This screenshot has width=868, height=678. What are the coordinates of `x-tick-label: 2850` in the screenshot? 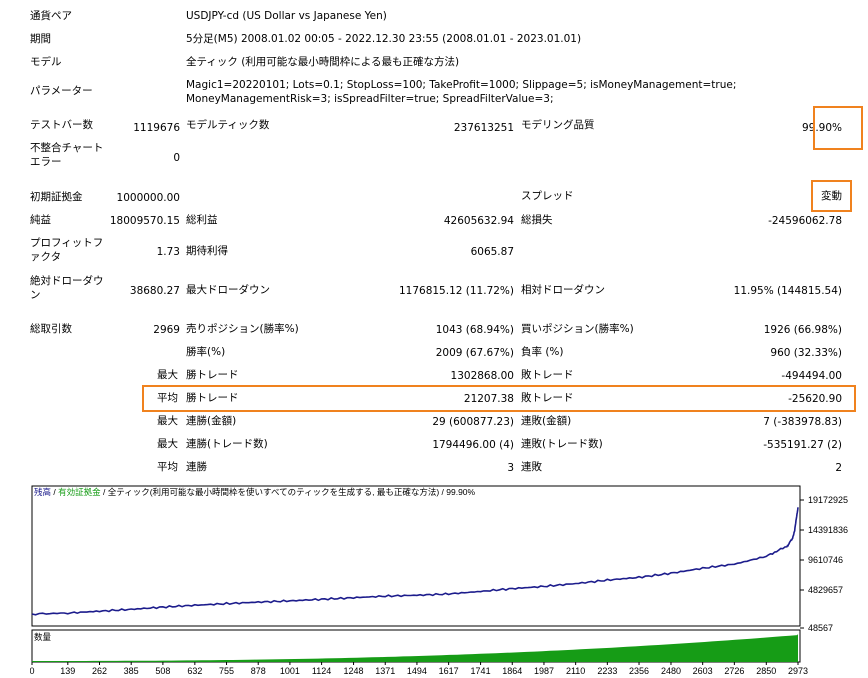 It's located at (766, 670).